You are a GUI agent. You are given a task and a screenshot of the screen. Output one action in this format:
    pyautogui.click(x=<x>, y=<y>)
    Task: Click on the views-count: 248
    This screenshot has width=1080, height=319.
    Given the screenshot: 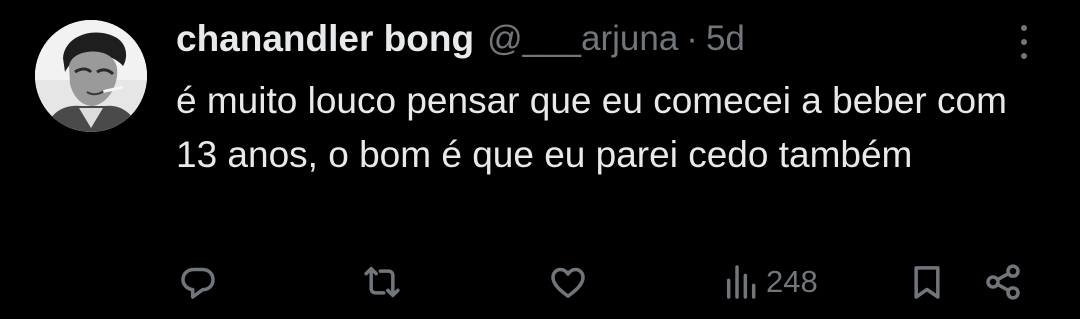 What is the action you would take?
    pyautogui.click(x=792, y=281)
    